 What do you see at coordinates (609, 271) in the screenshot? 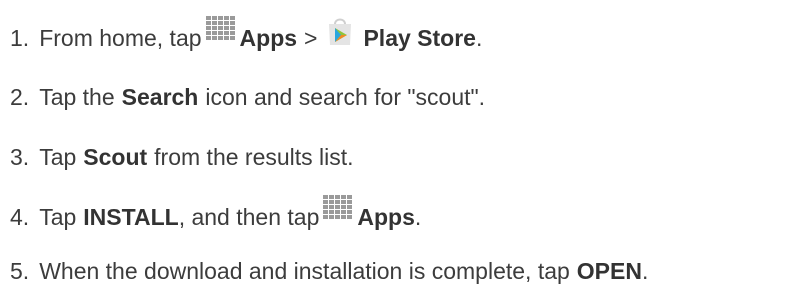
I see `open-label: OPEN` at bounding box center [609, 271].